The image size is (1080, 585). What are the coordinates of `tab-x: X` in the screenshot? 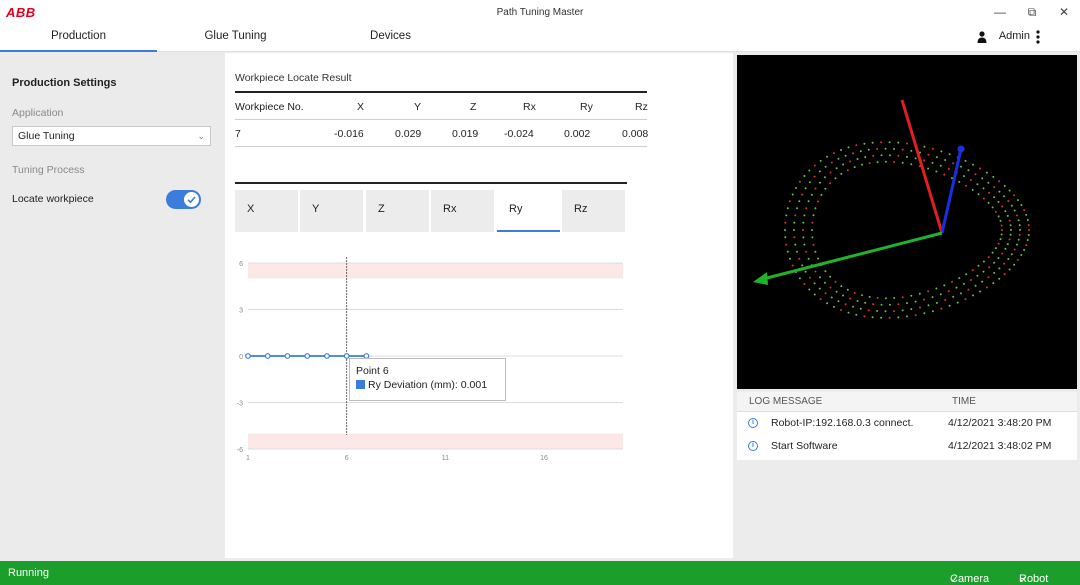 It's located at (266, 211).